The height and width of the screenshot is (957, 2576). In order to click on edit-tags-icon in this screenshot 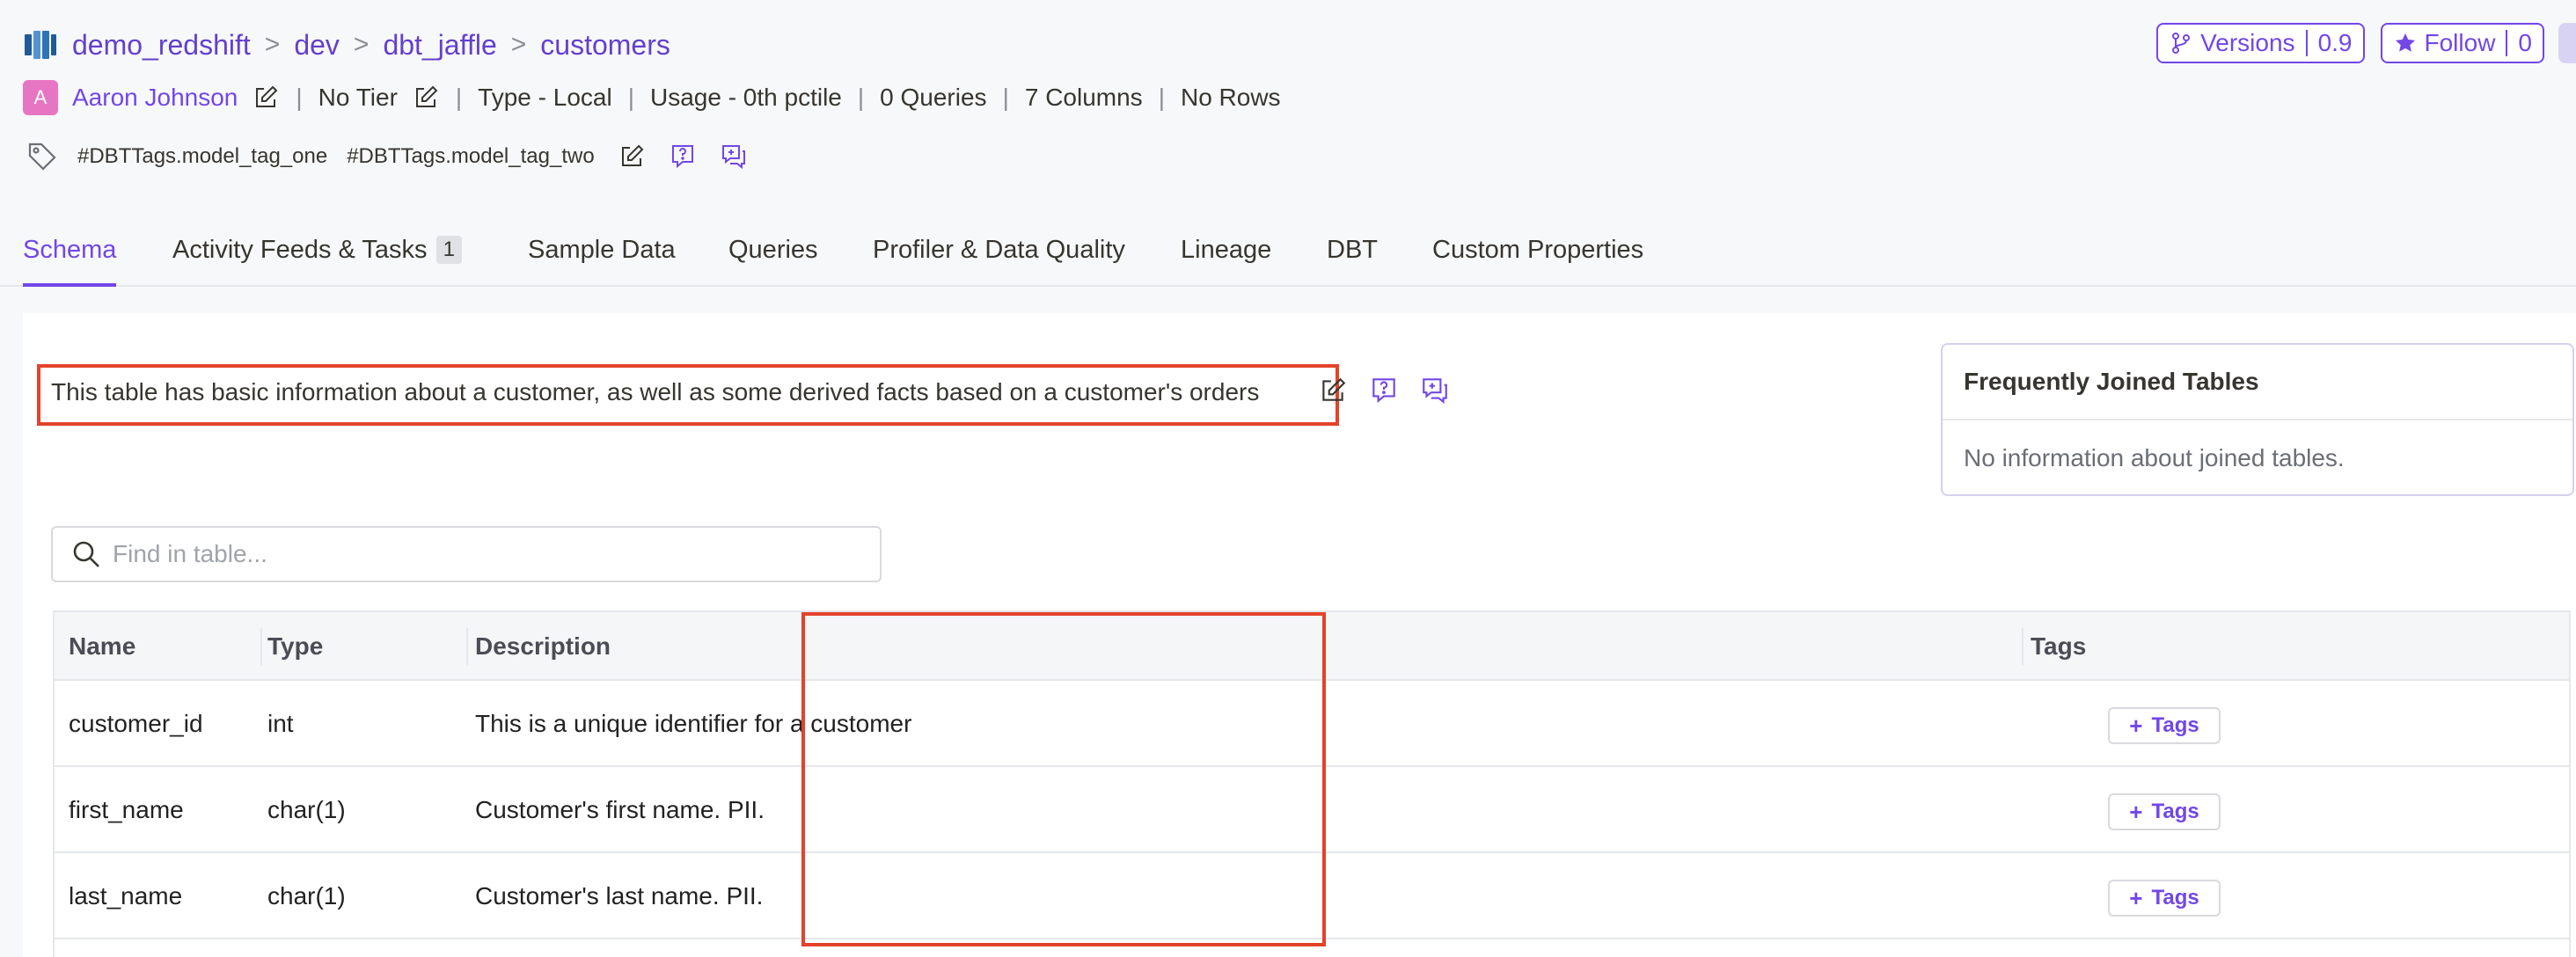, I will do `click(632, 157)`.